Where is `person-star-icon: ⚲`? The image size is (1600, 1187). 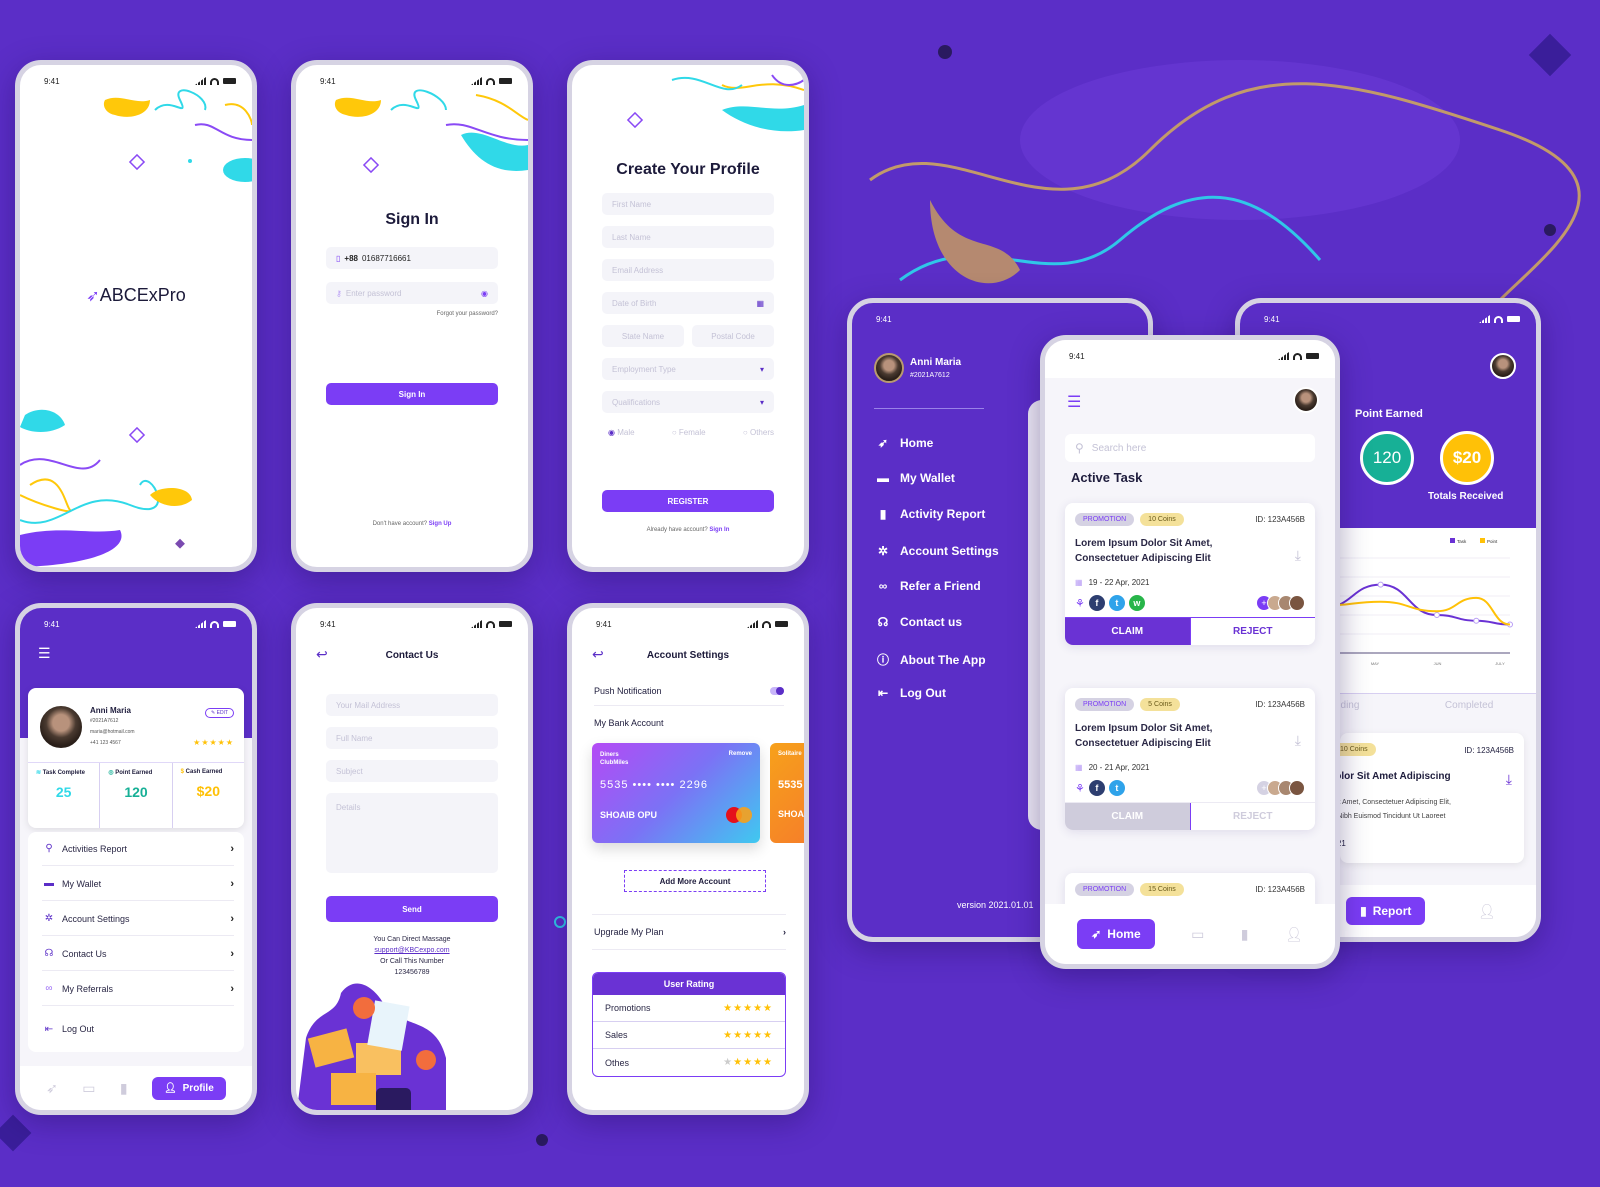
person-star-icon: ⚲ is located at coordinates (49, 848).